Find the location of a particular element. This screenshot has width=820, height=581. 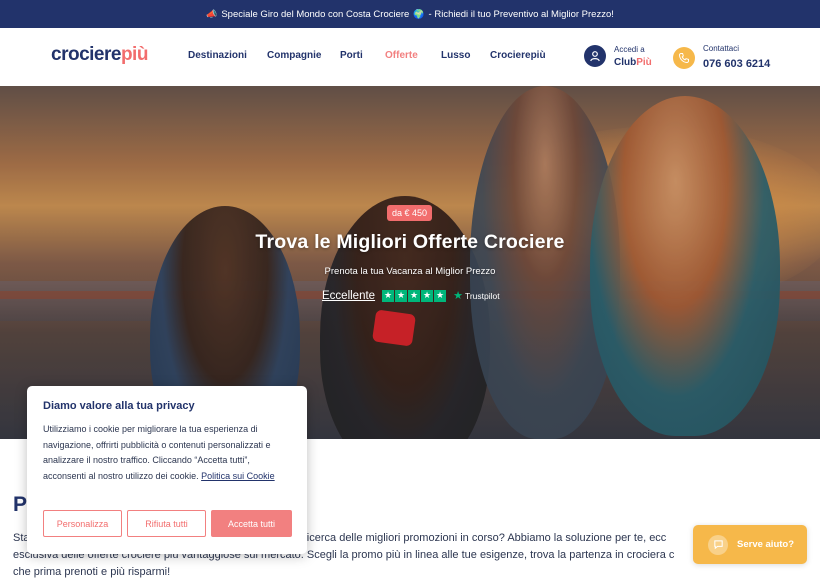

price-badge: da € 450 is located at coordinates (410, 213).